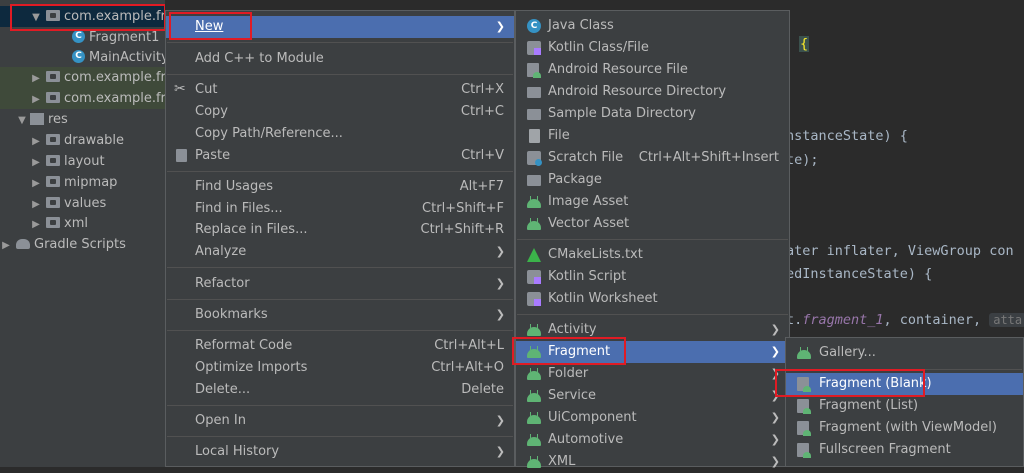 The image size is (1024, 473). I want to click on menu-item-service: Service ❯, so click(652, 396).